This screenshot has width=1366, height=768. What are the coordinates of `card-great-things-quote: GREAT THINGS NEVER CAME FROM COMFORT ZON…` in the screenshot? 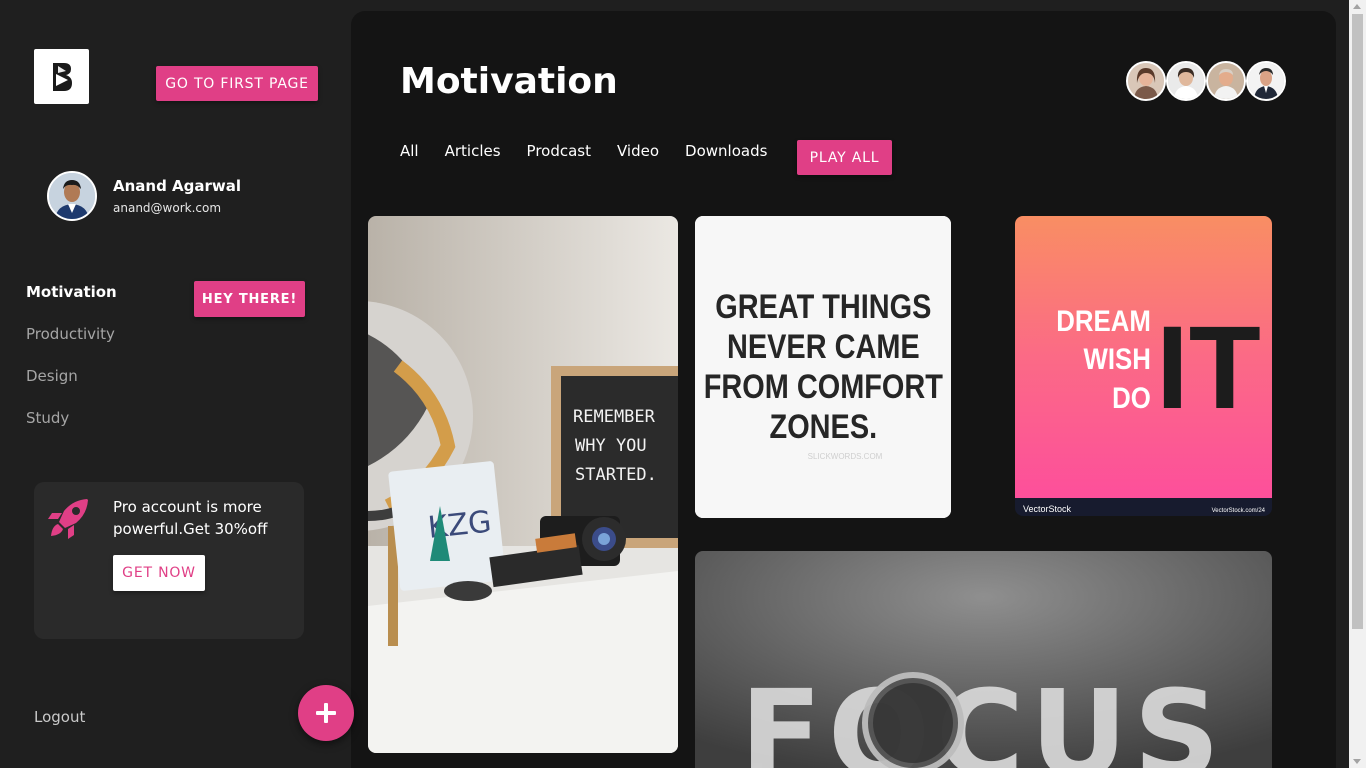 It's located at (823, 367).